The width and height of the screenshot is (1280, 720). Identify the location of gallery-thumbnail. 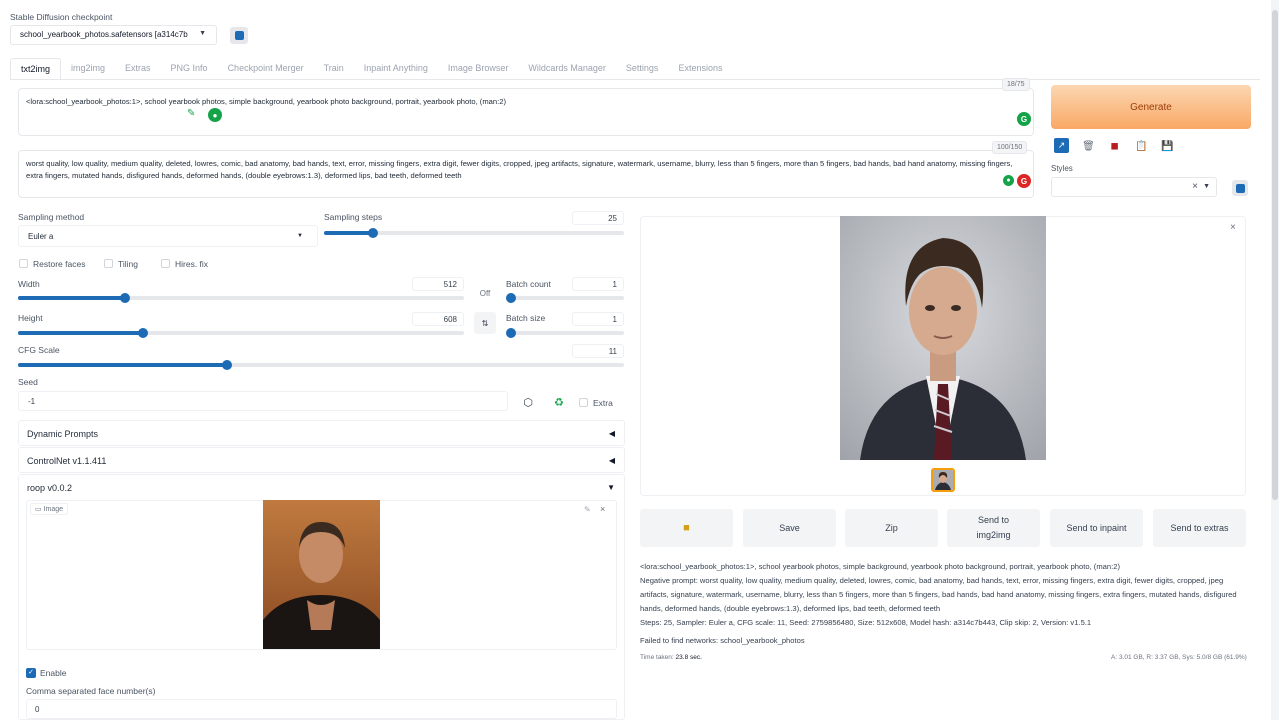
(943, 480).